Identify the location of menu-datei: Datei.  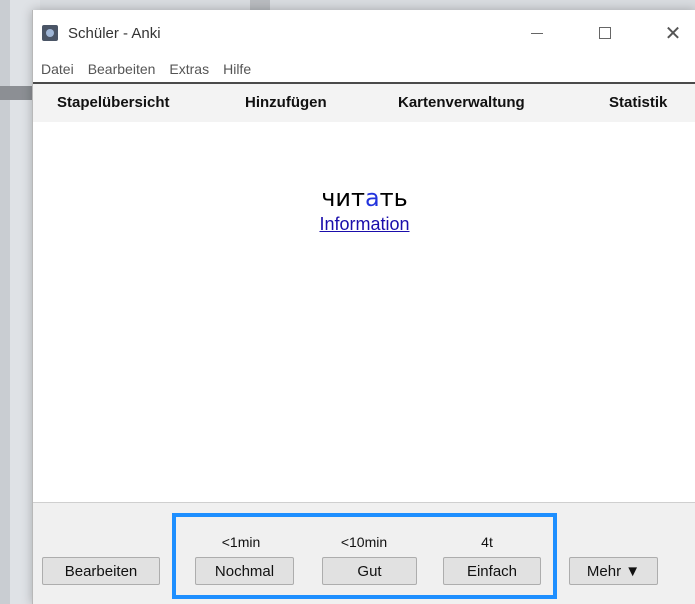
(57, 69).